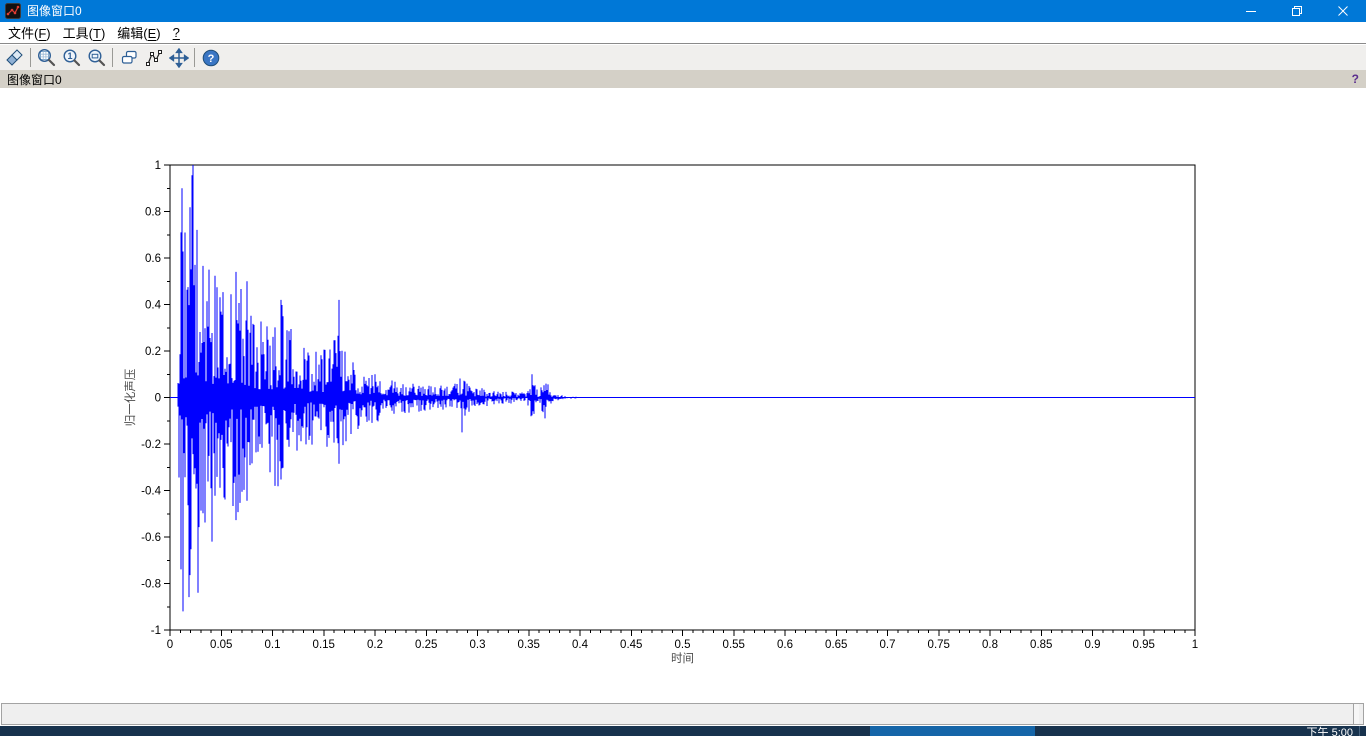 The image size is (1366, 736). I want to click on x-tick-label: 1, so click(1195, 645).